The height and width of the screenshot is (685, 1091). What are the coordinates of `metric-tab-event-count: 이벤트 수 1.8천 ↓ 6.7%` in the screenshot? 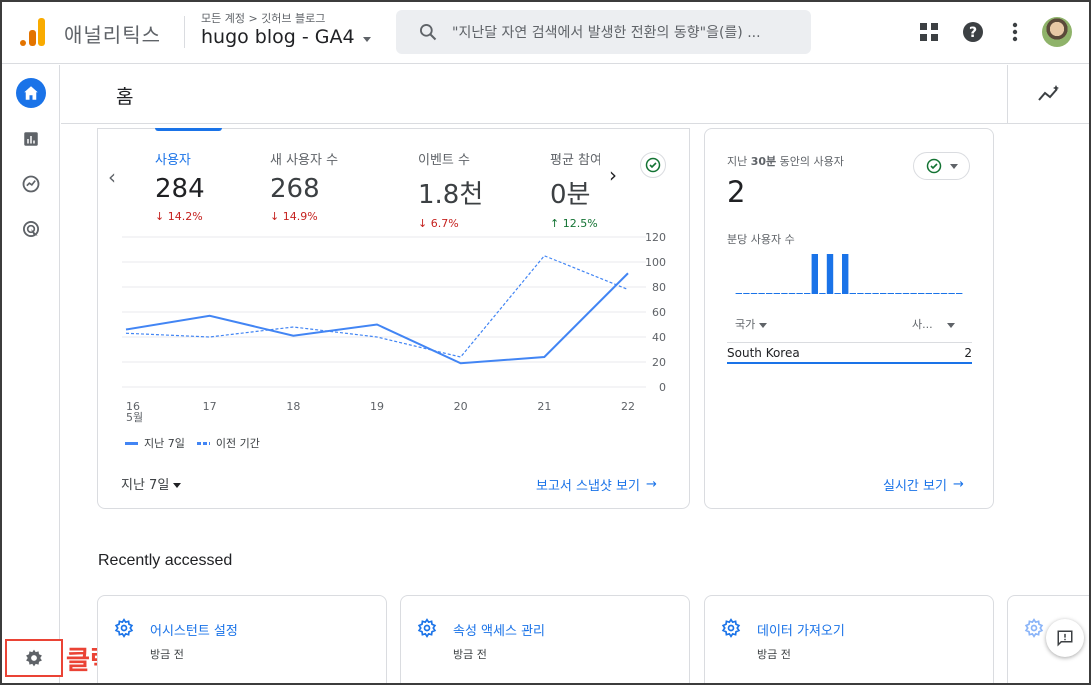 It's located at (473, 189).